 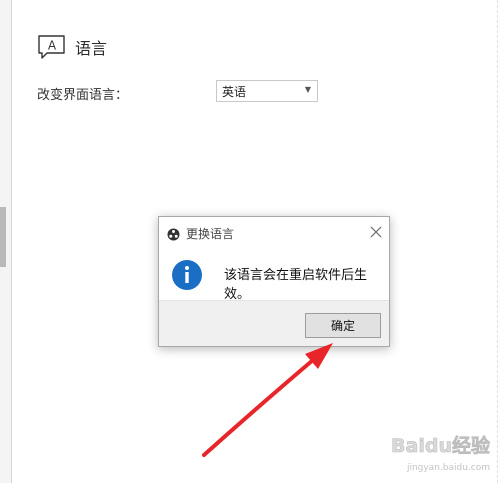 I want to click on dialog-footer: 确定, so click(x=274, y=323).